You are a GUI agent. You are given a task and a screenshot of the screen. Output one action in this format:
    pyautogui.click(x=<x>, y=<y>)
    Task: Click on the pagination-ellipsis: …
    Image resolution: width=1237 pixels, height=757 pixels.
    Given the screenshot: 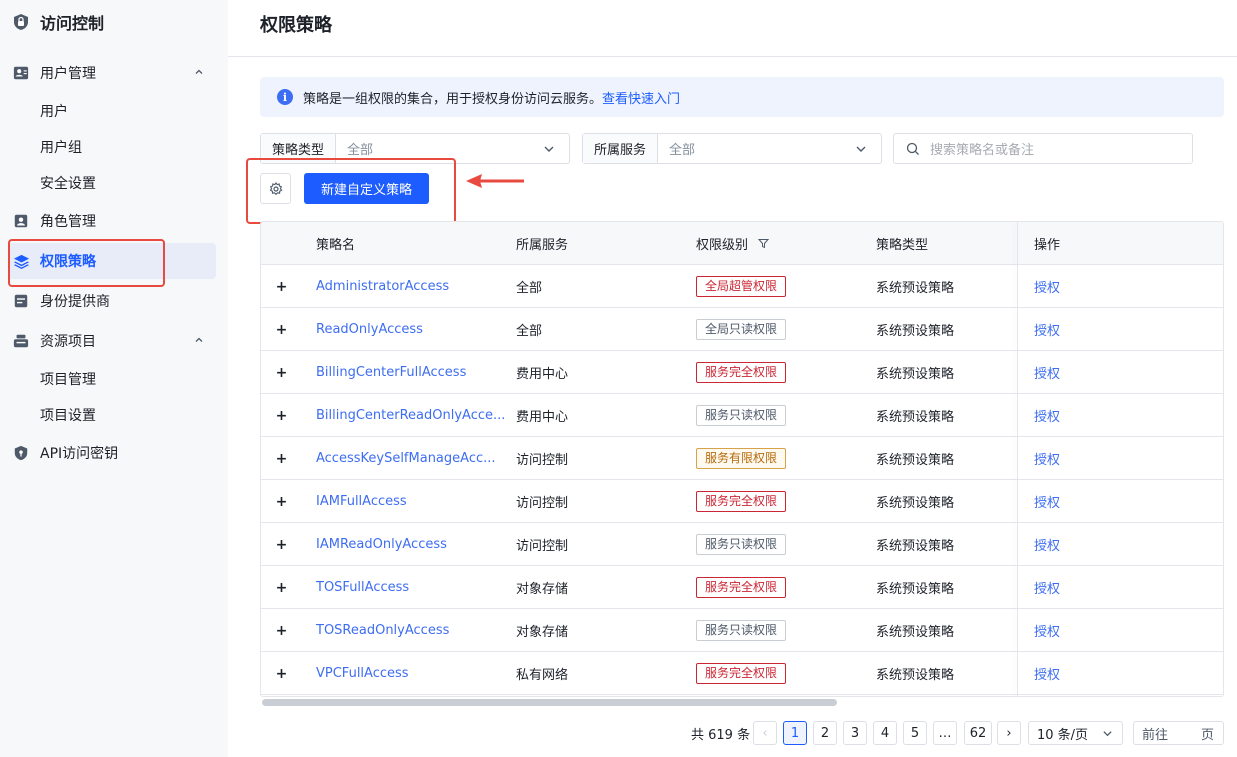 What is the action you would take?
    pyautogui.click(x=945, y=733)
    